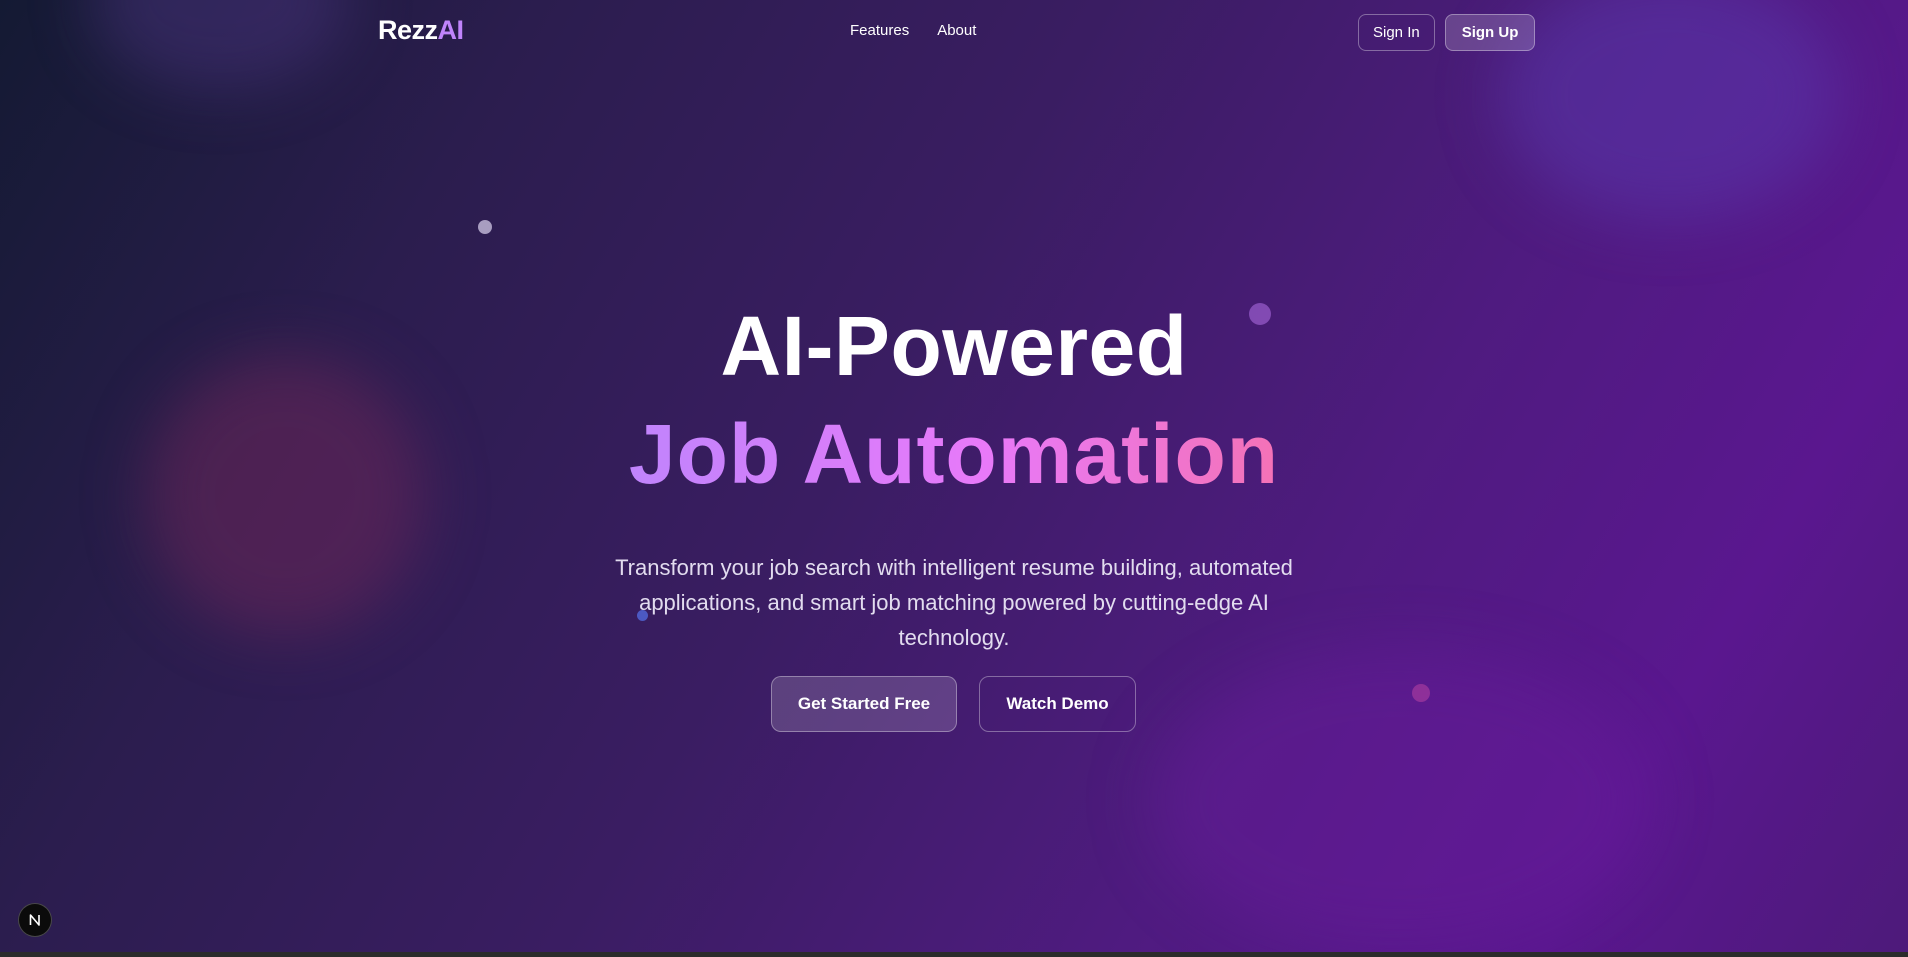 Image resolution: width=1908 pixels, height=957 pixels. Describe the element at coordinates (1400, 800) in the screenshot. I see `background-glow` at that location.